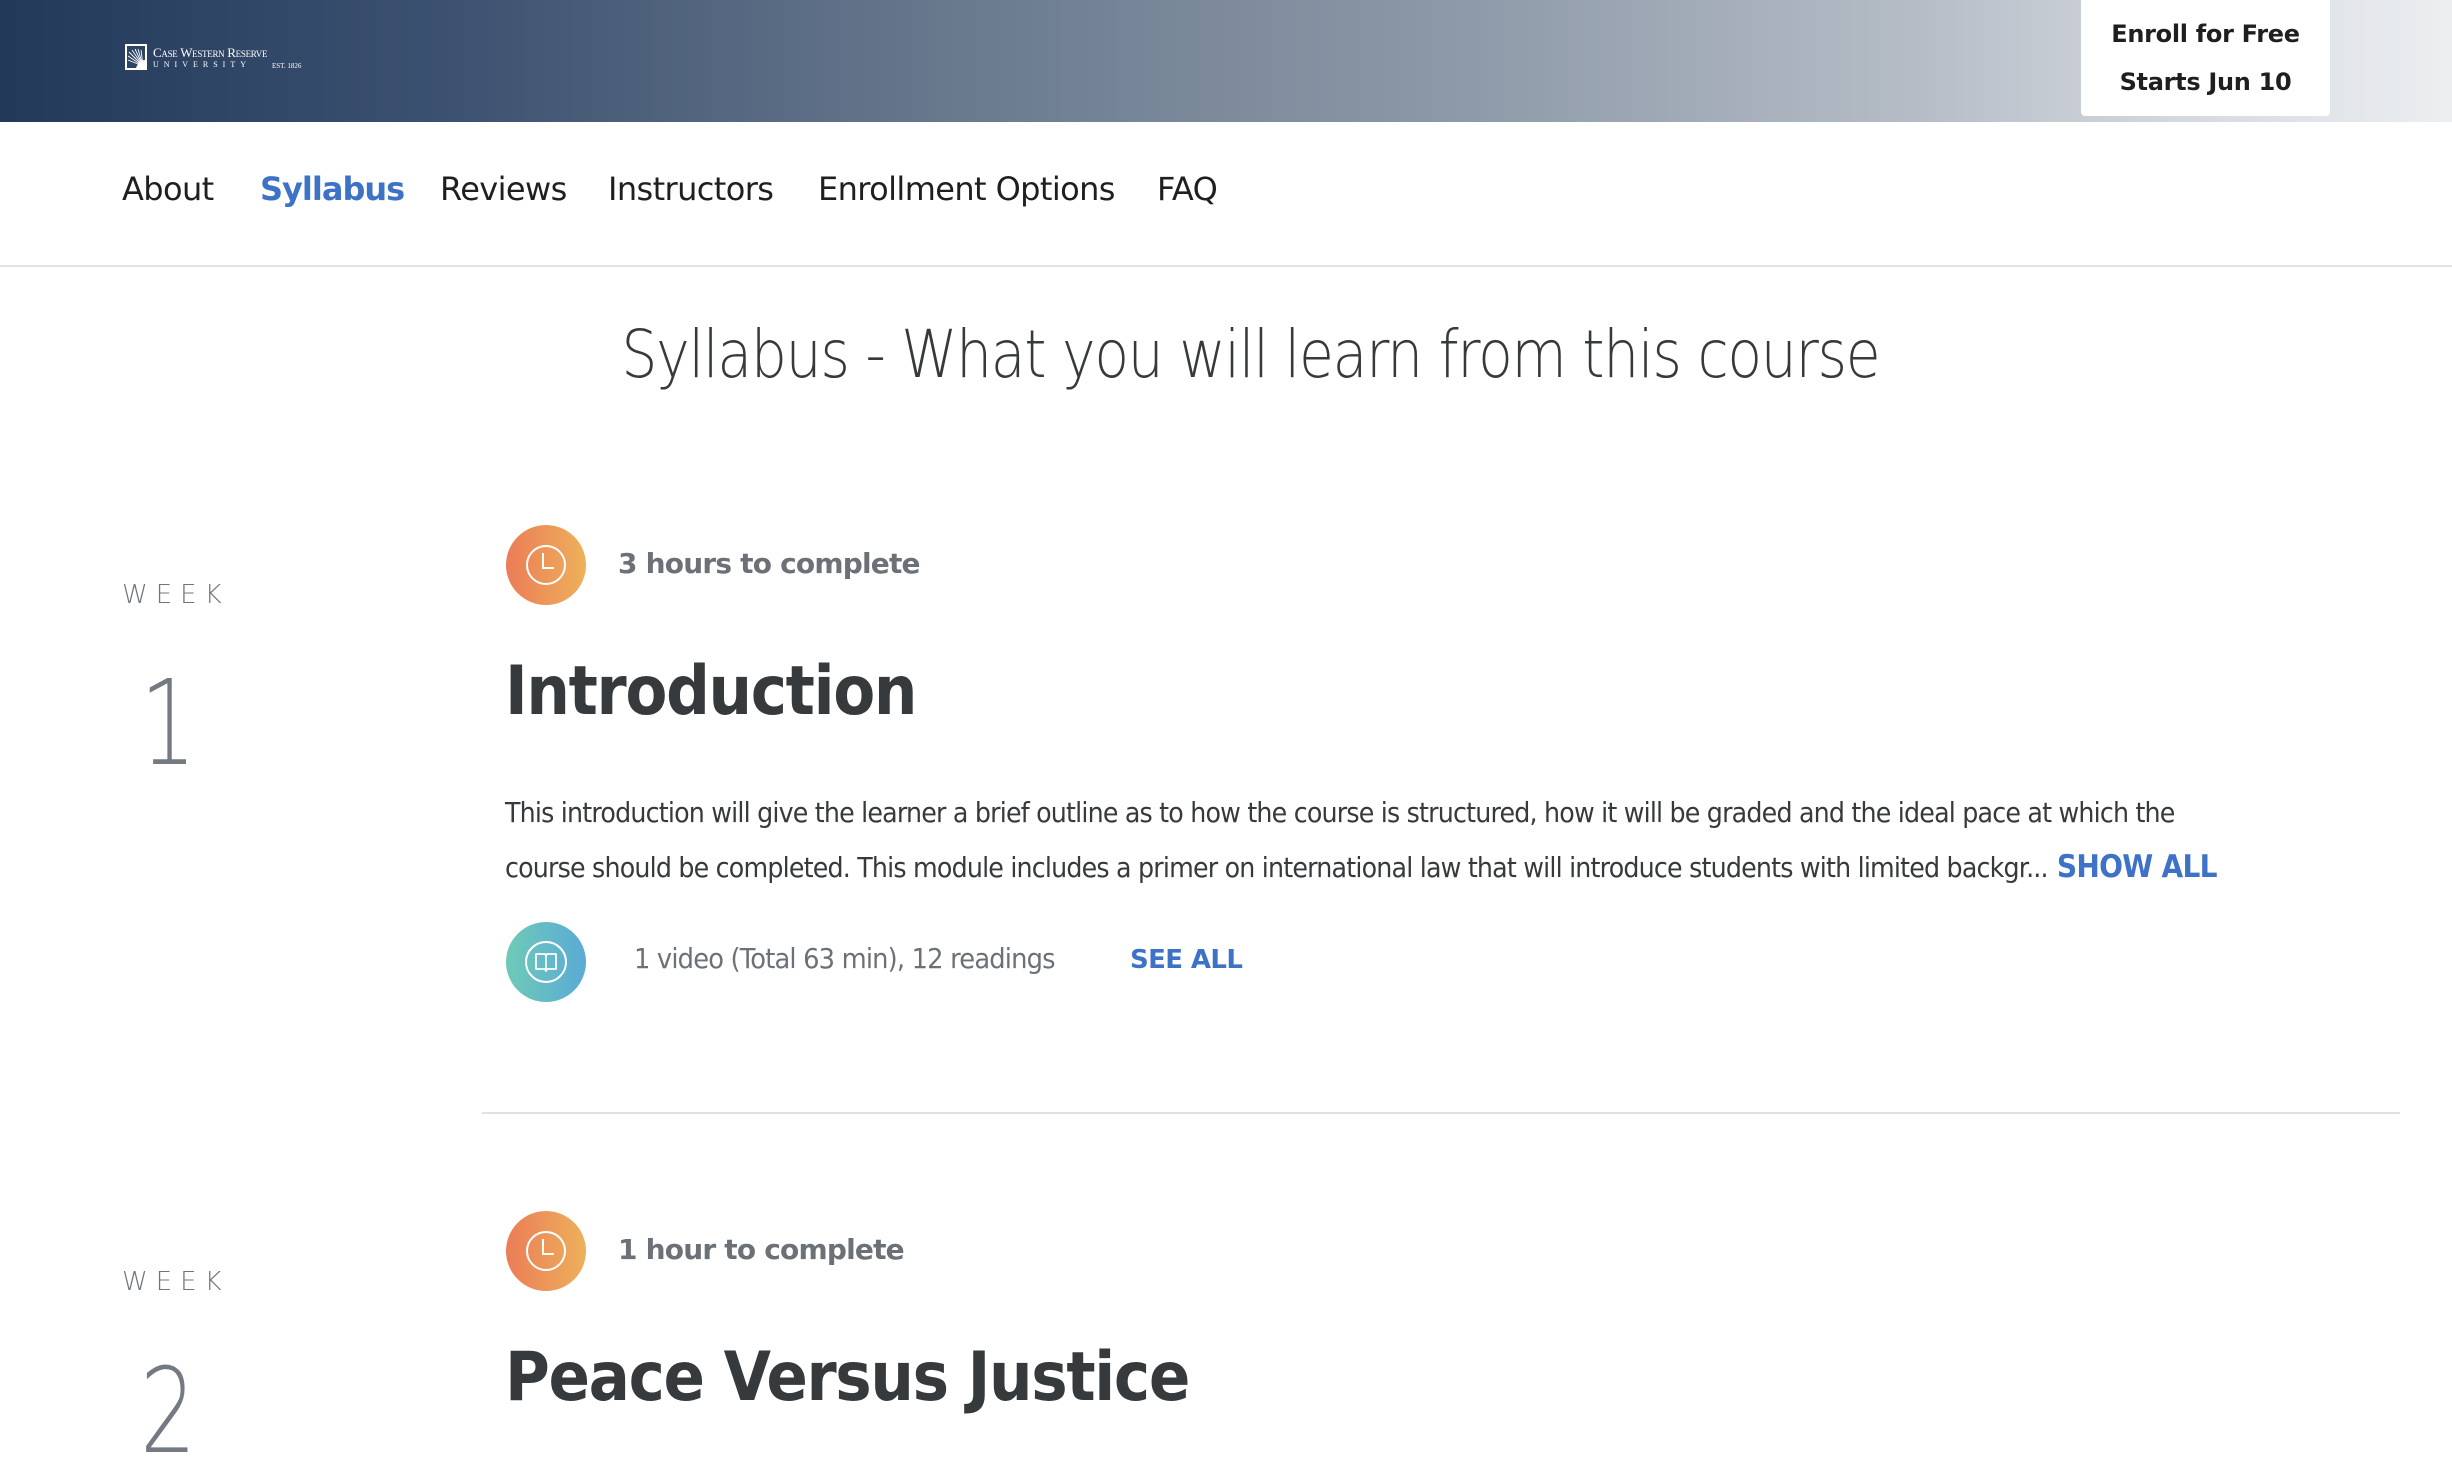 The image size is (2452, 1480). Describe the element at coordinates (2205, 58) in the screenshot. I see `enroll-for-free-button: Enroll for Free Starts Jun 10` at that location.